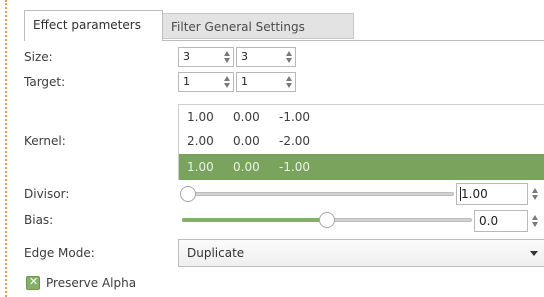  I want to click on target-y-value: 1, so click(244, 81).